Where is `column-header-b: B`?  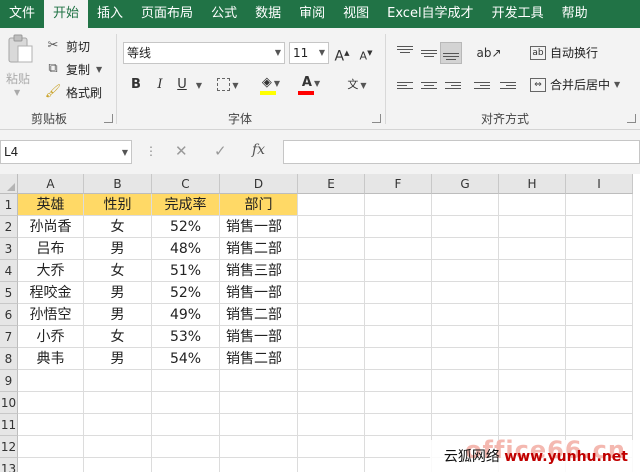
column-header-b: B is located at coordinates (118, 184).